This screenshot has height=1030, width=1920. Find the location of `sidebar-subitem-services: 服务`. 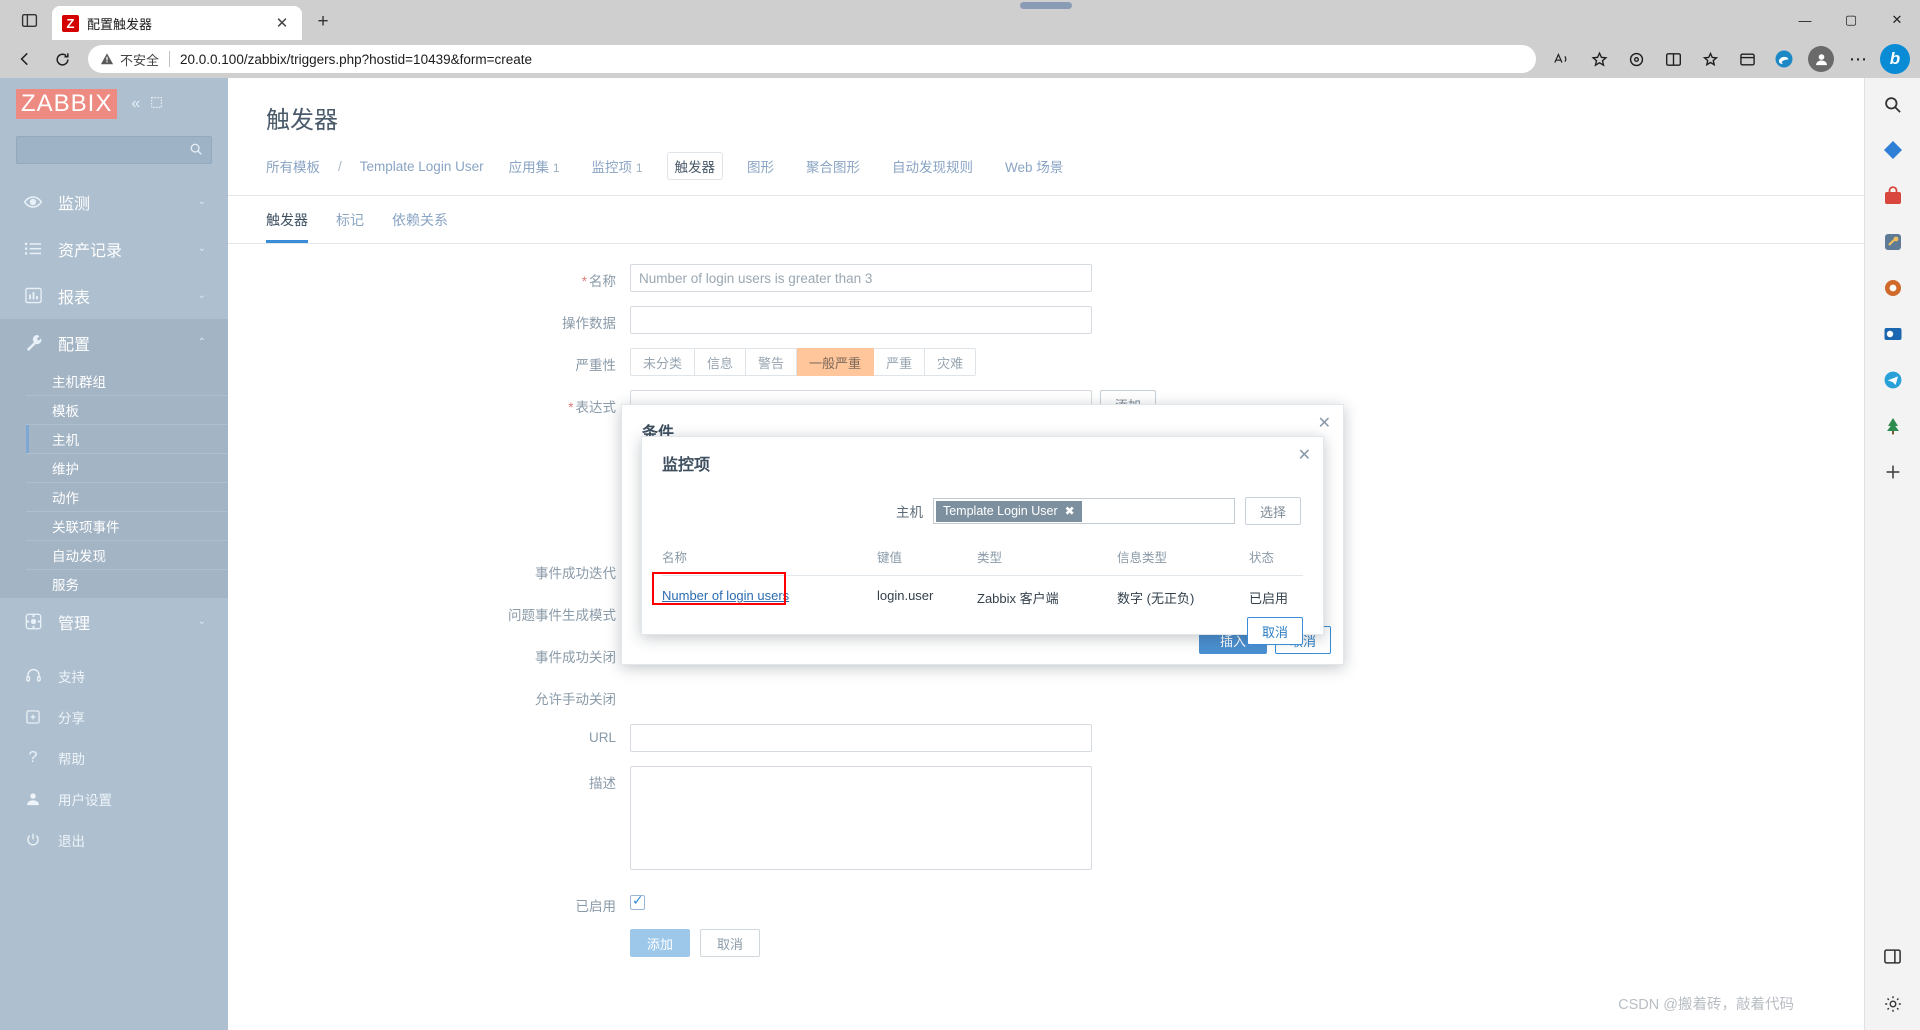

sidebar-subitem-services: 服务 is located at coordinates (127, 583).